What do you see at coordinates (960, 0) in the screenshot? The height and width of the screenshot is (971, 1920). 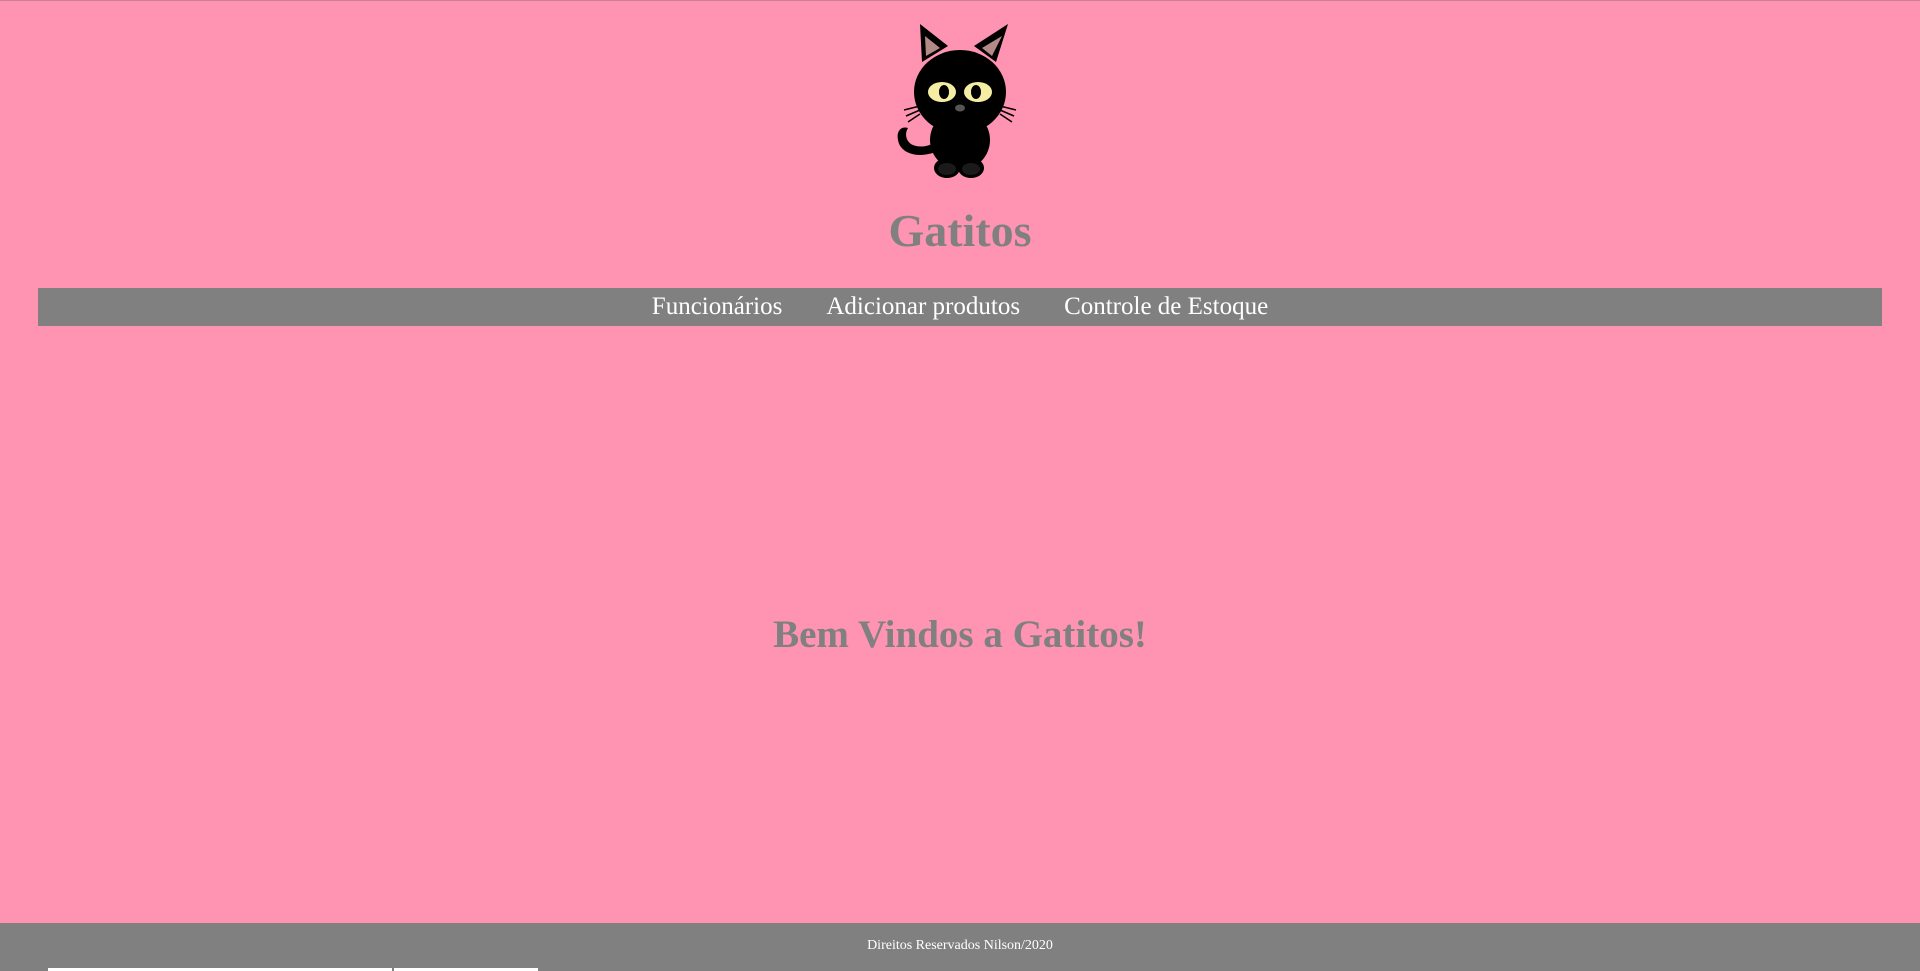 I see `top-border` at bounding box center [960, 0].